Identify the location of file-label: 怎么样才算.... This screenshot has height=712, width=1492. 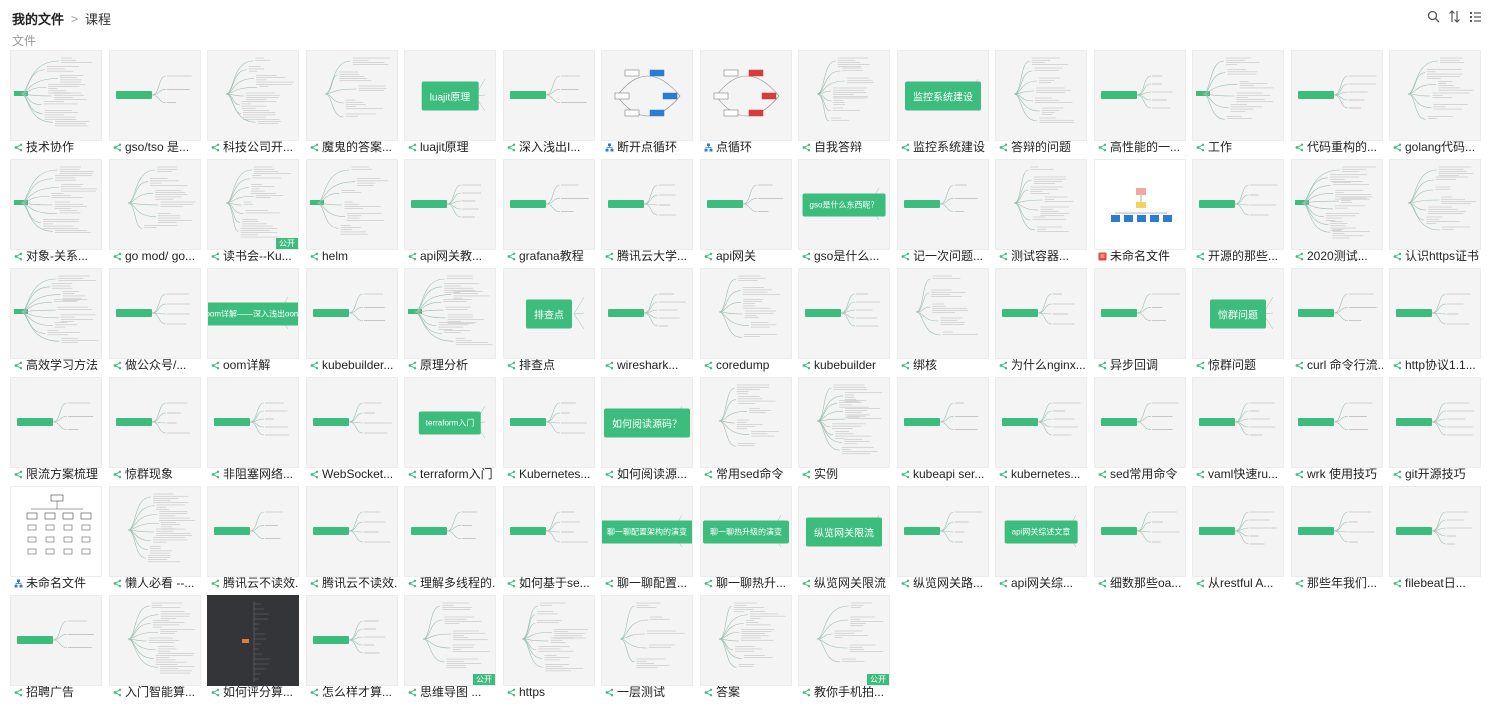
(354, 692).